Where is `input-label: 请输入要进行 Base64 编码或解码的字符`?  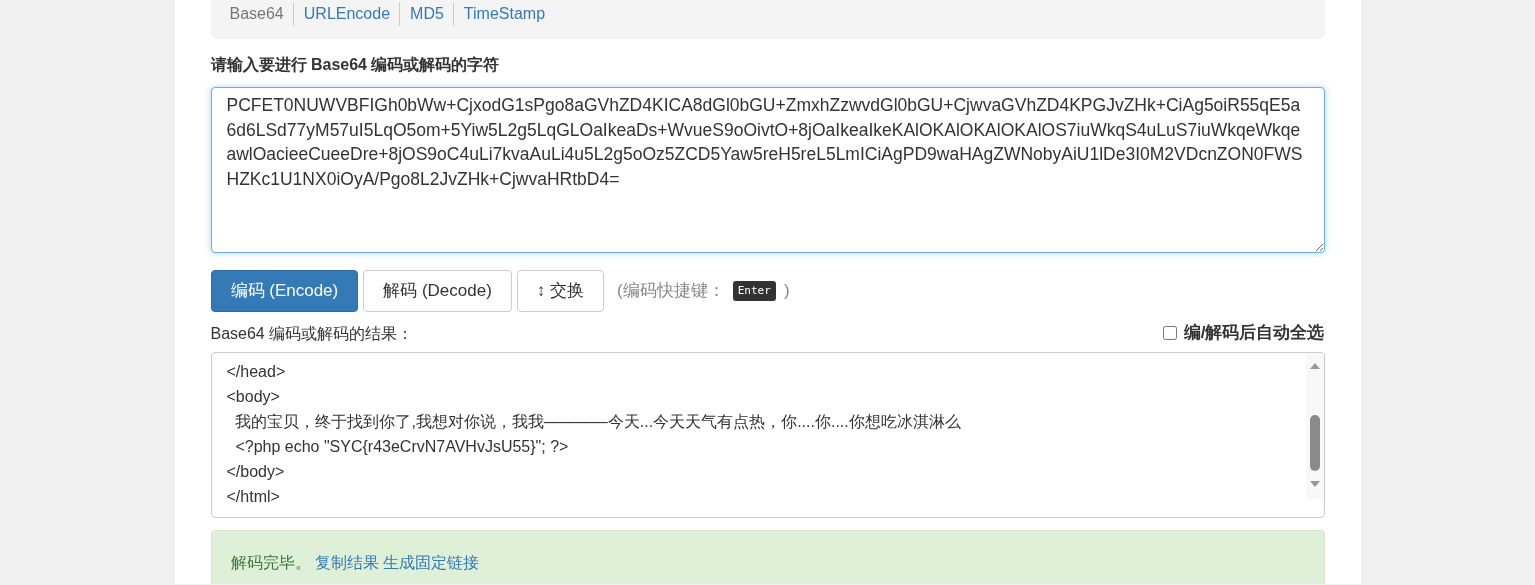
input-label: 请输入要进行 Base64 编码或解码的字符 is located at coordinates (355, 65).